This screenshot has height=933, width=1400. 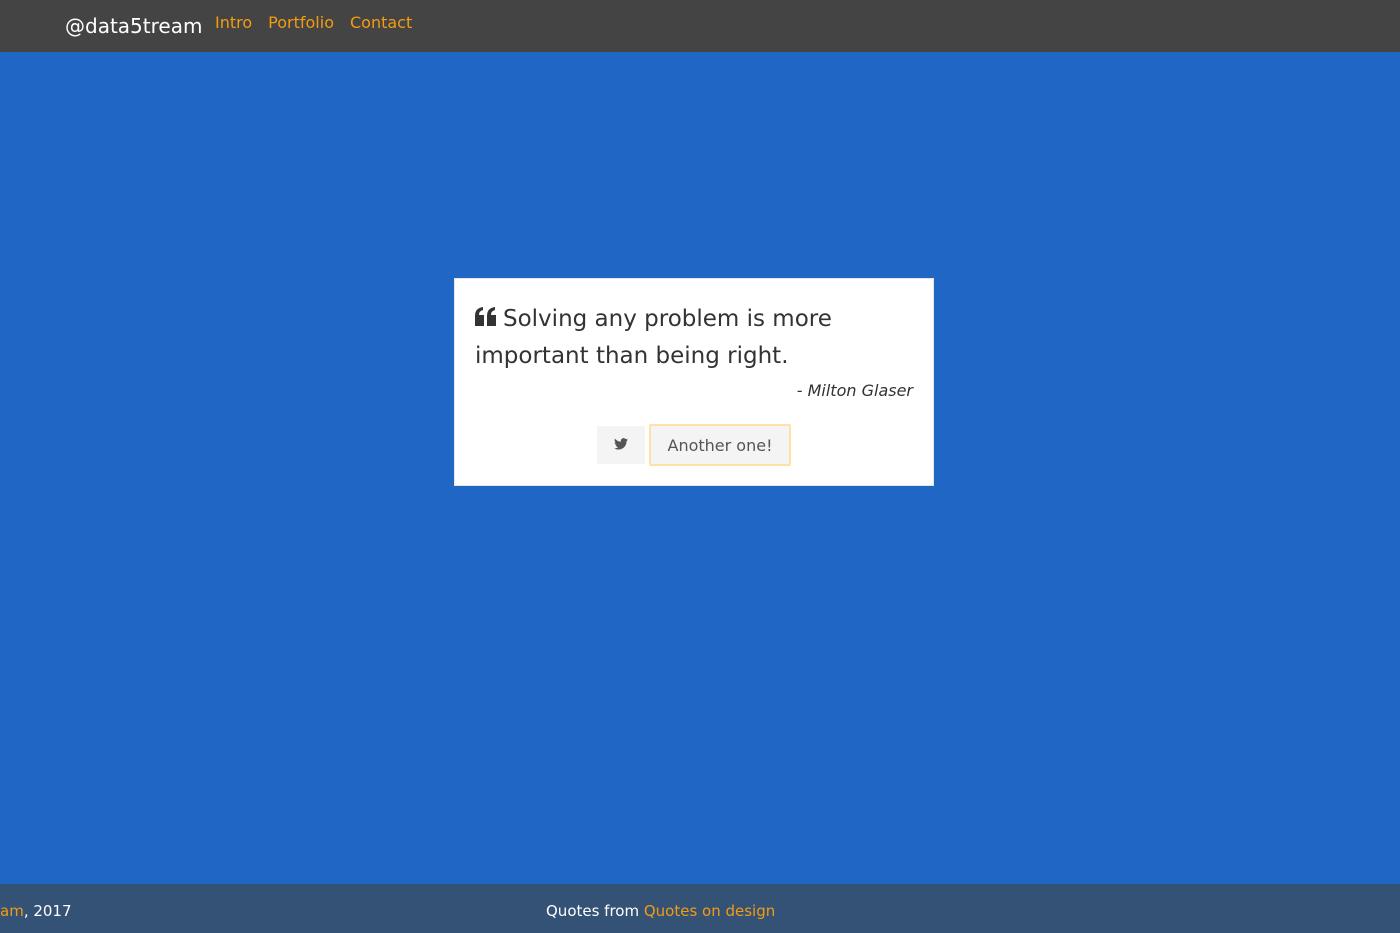 I want to click on tweet-button, so click(x=620, y=445).